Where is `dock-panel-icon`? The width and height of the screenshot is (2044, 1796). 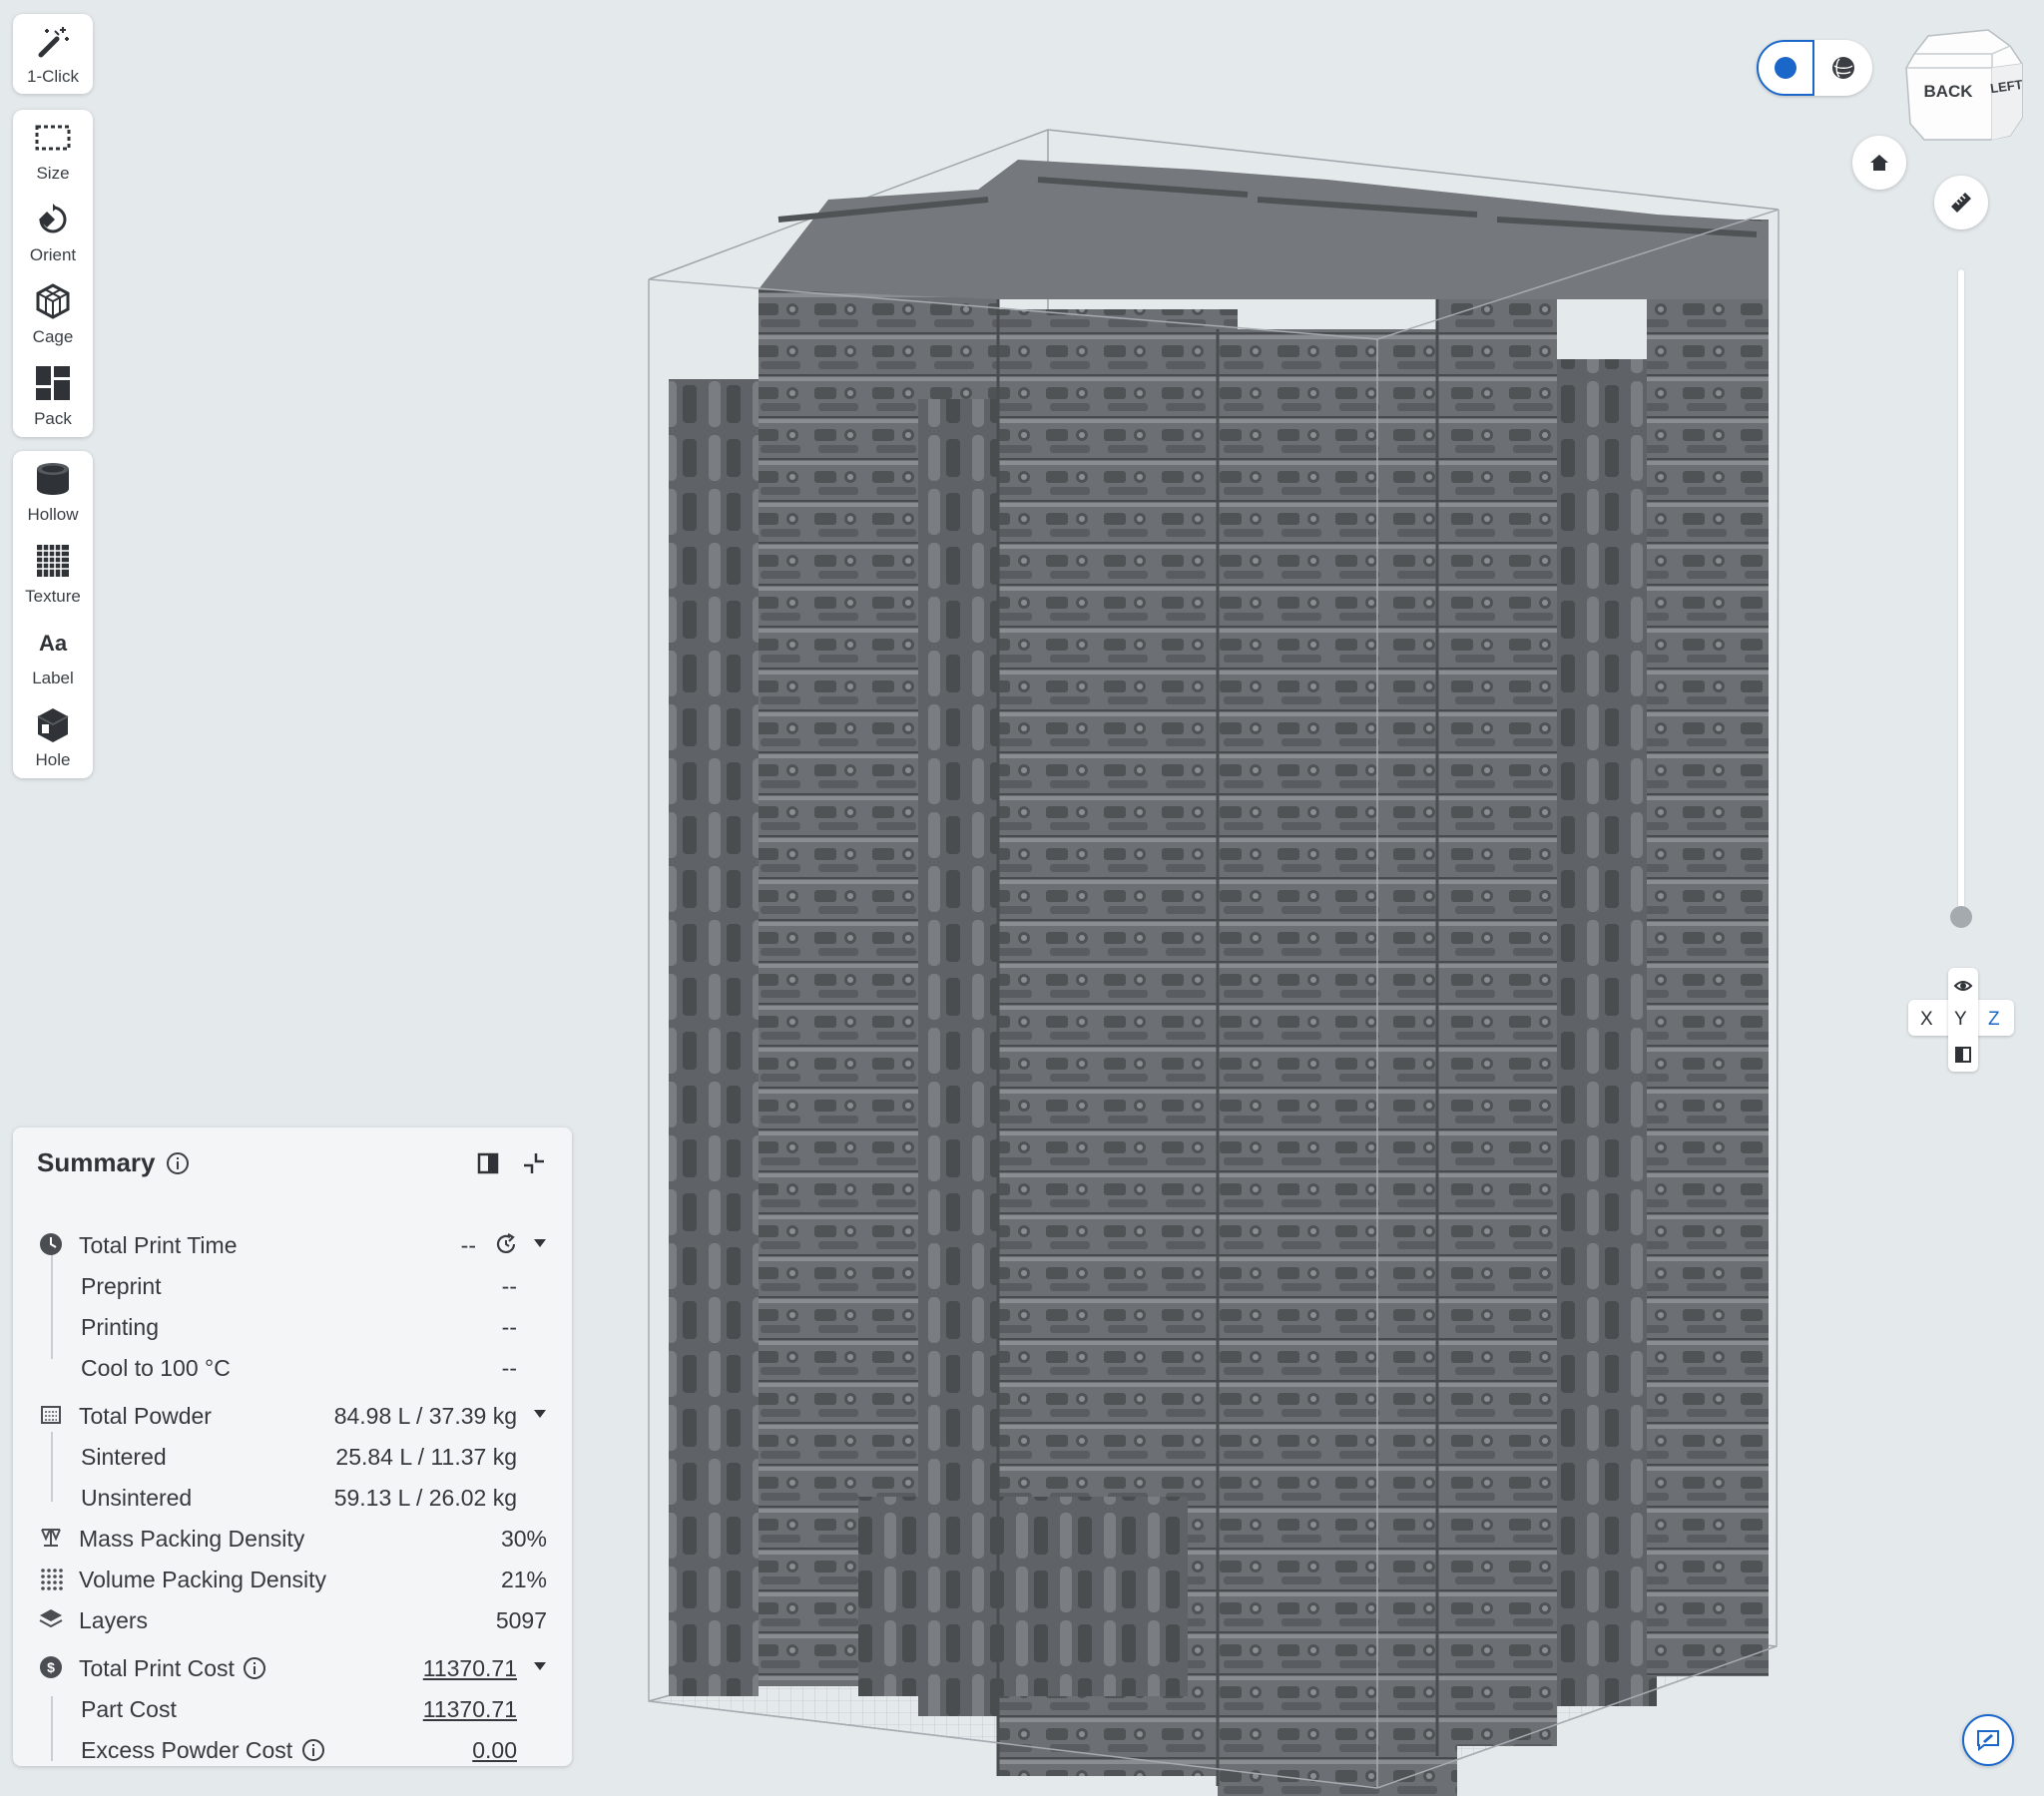
dock-panel-icon is located at coordinates (488, 1163).